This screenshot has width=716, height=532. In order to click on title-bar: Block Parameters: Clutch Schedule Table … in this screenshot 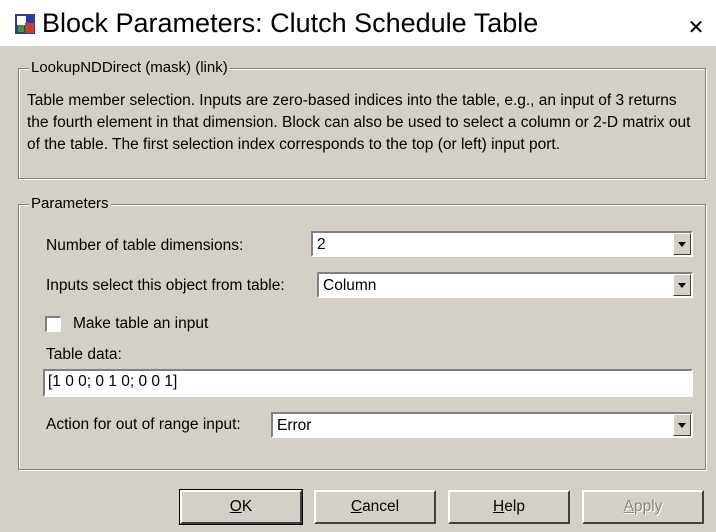, I will do `click(358, 23)`.